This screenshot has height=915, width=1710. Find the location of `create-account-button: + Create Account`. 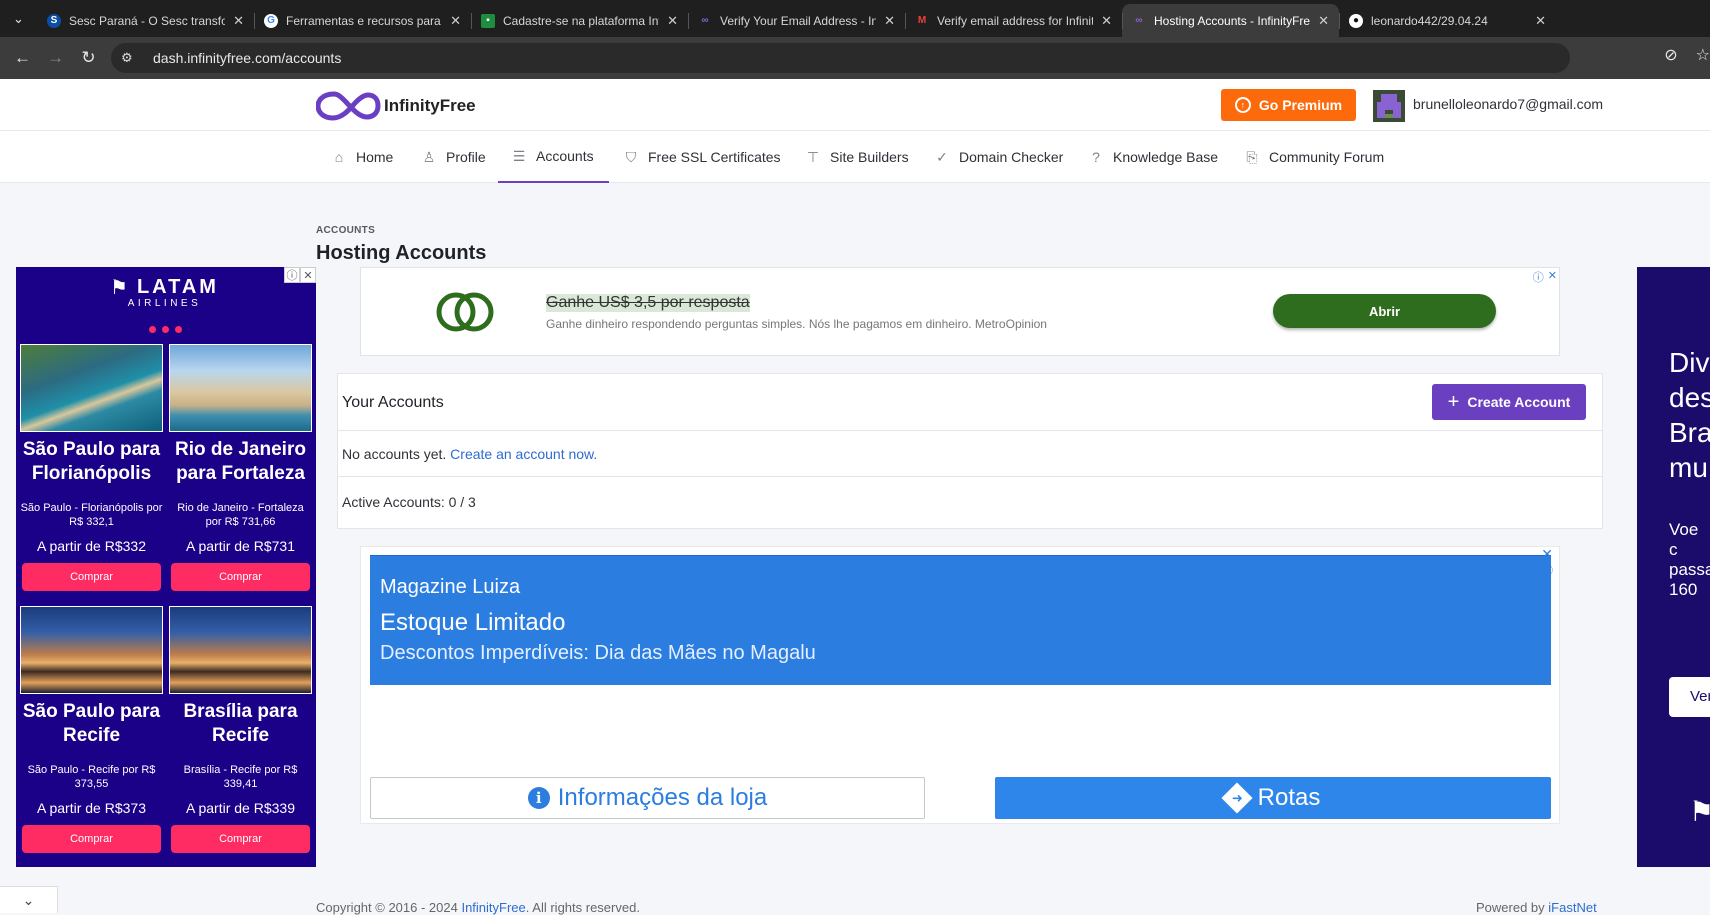

create-account-button: + Create Account is located at coordinates (1509, 402).